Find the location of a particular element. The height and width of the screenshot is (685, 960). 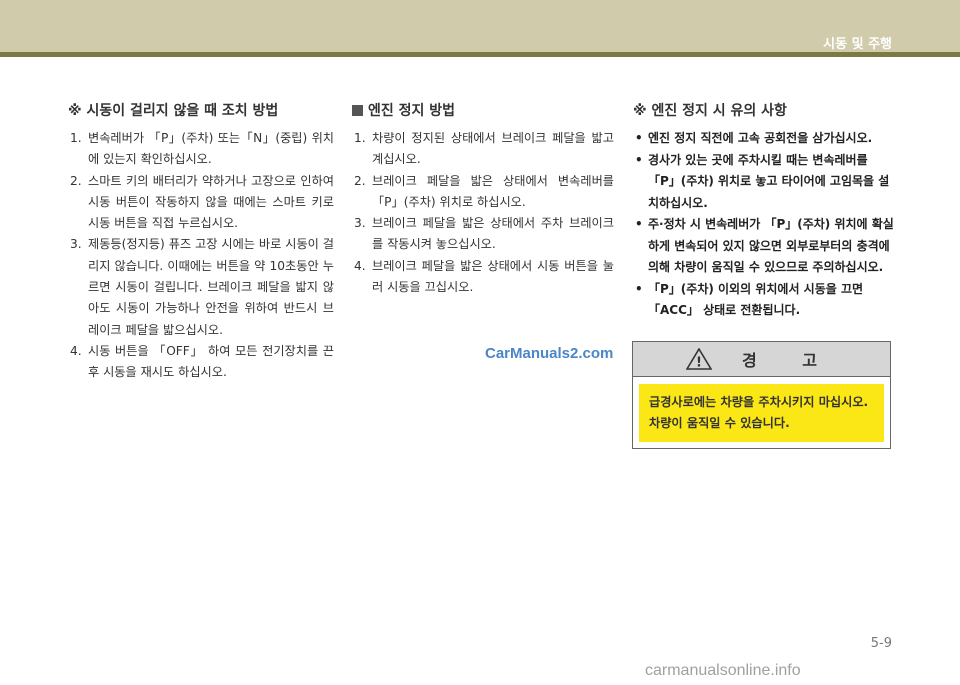

footer-brand: carmanualsonline.info is located at coordinates (723, 670).